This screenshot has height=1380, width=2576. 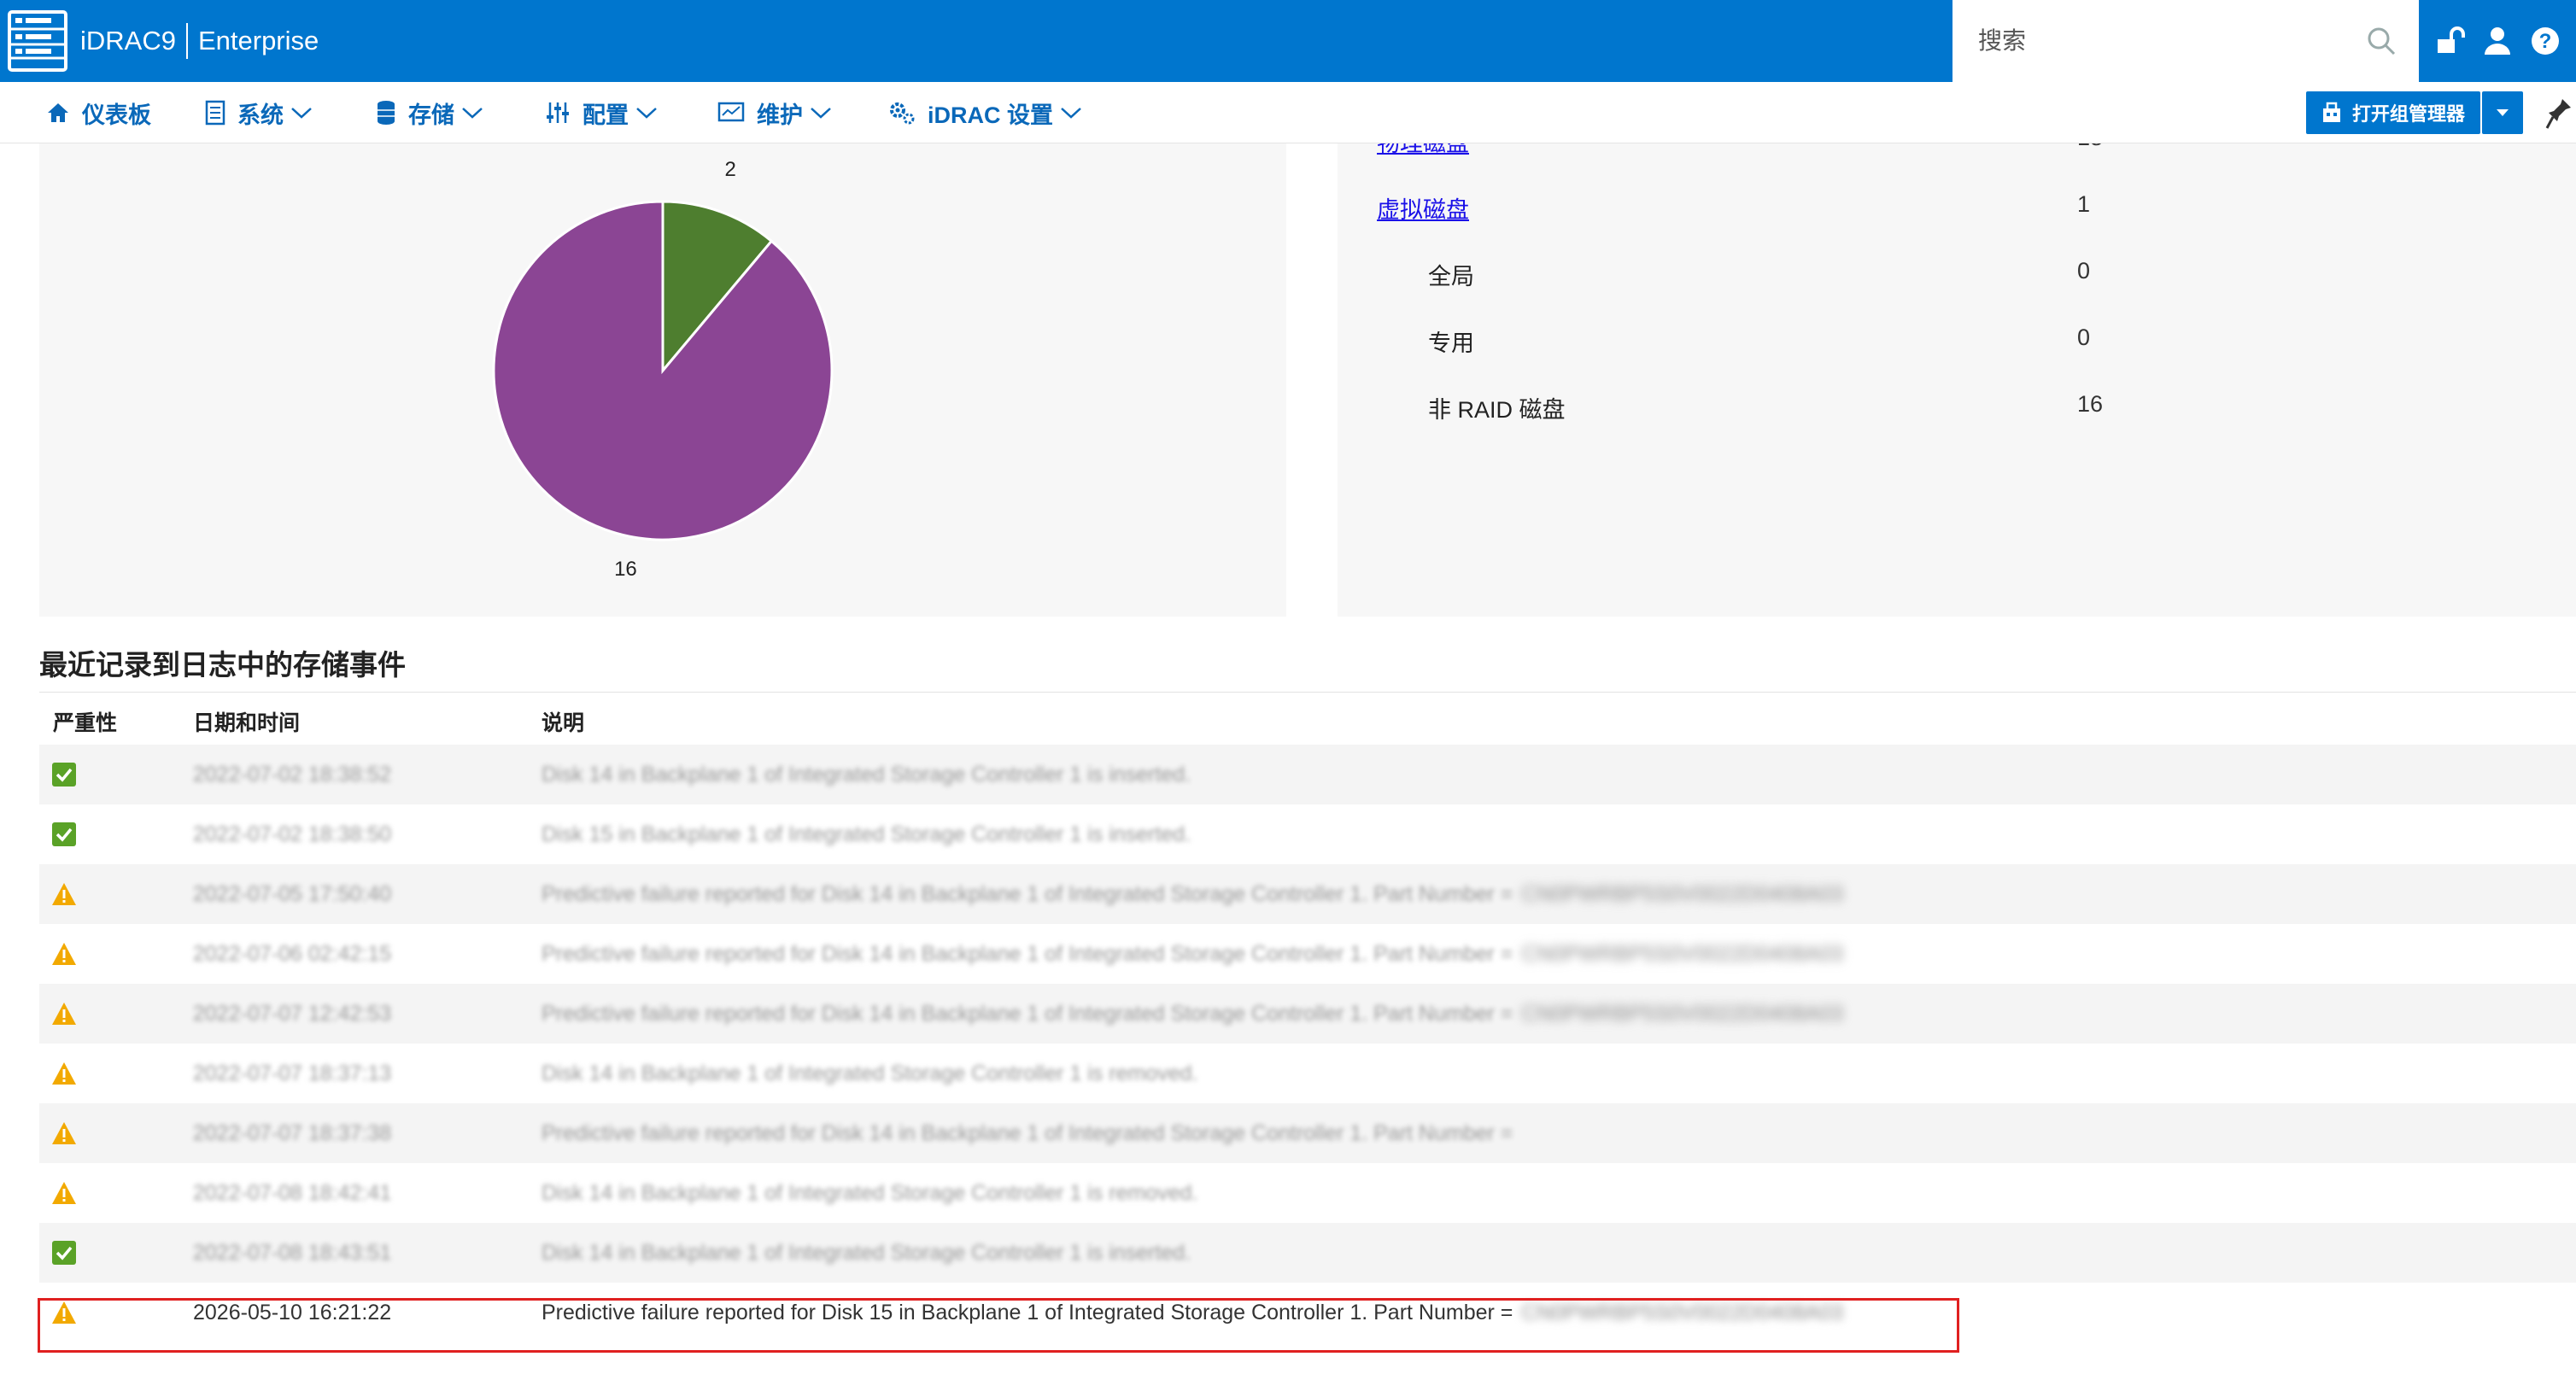 I want to click on nav-label: 存储, so click(x=431, y=115).